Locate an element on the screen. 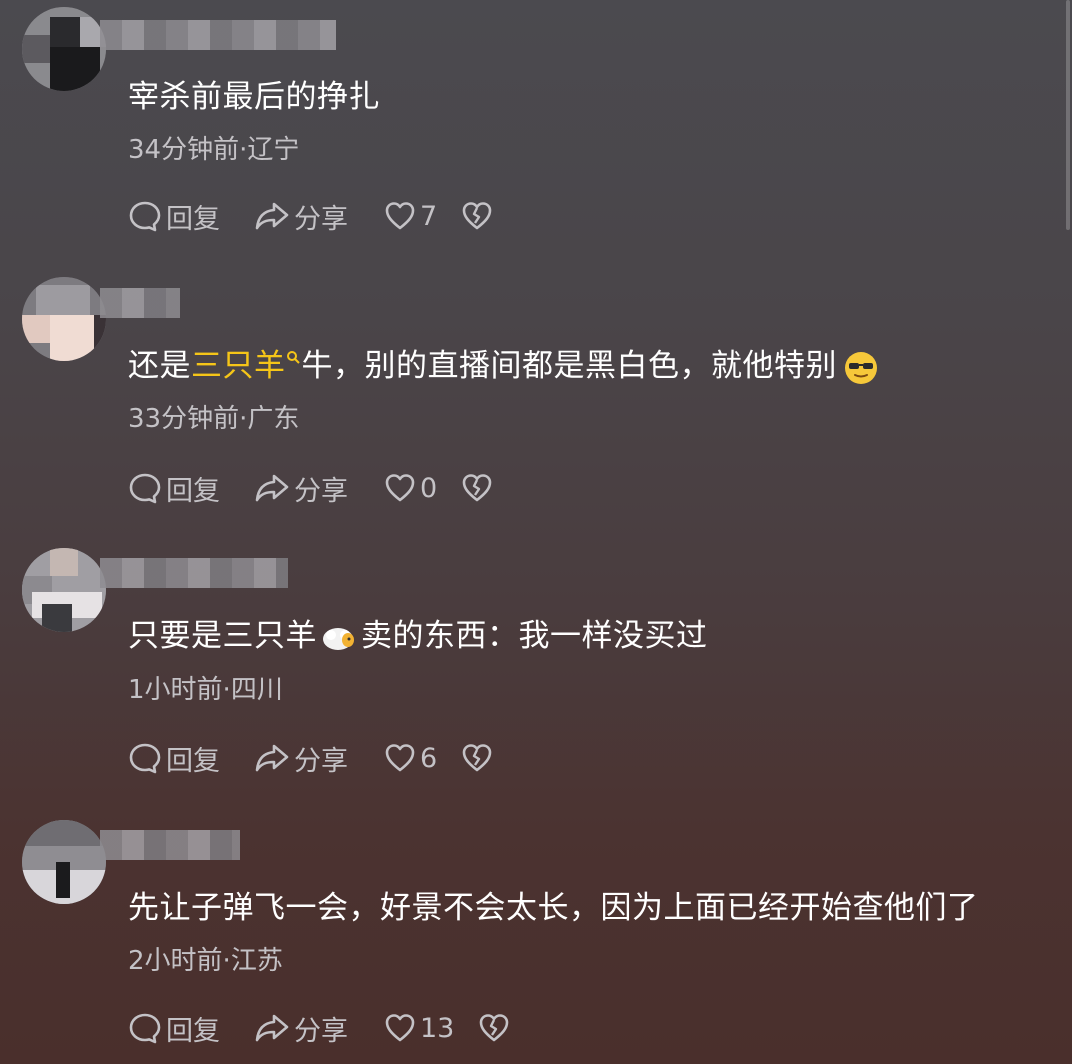  comment-meta: 2小时前·江苏 is located at coordinates (205, 961).